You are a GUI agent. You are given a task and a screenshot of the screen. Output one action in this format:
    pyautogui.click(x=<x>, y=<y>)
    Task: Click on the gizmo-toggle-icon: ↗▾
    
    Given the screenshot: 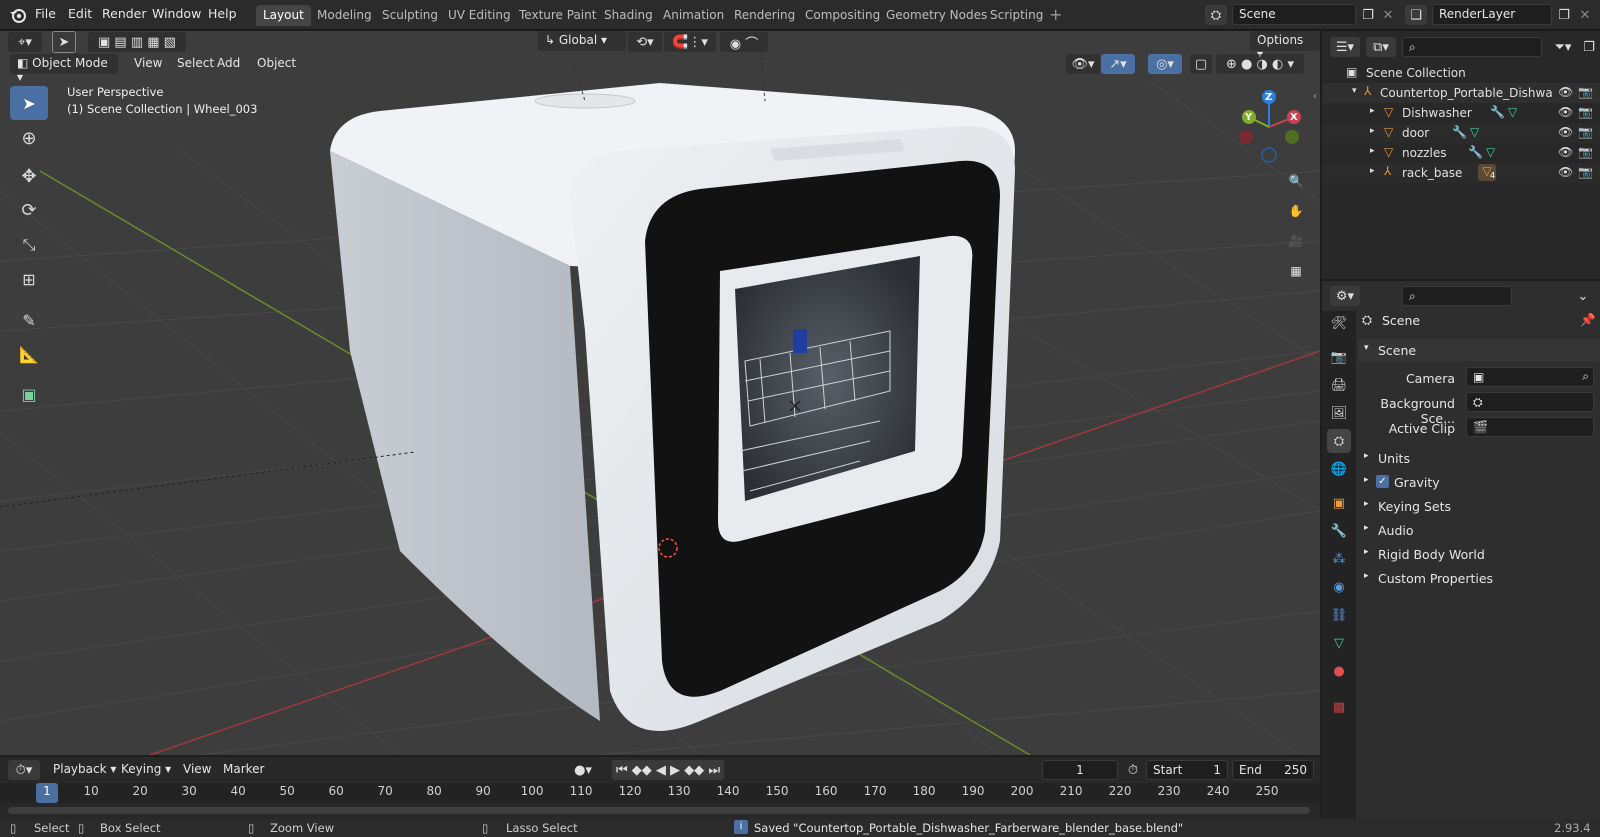 What is the action you would take?
    pyautogui.click(x=1118, y=64)
    